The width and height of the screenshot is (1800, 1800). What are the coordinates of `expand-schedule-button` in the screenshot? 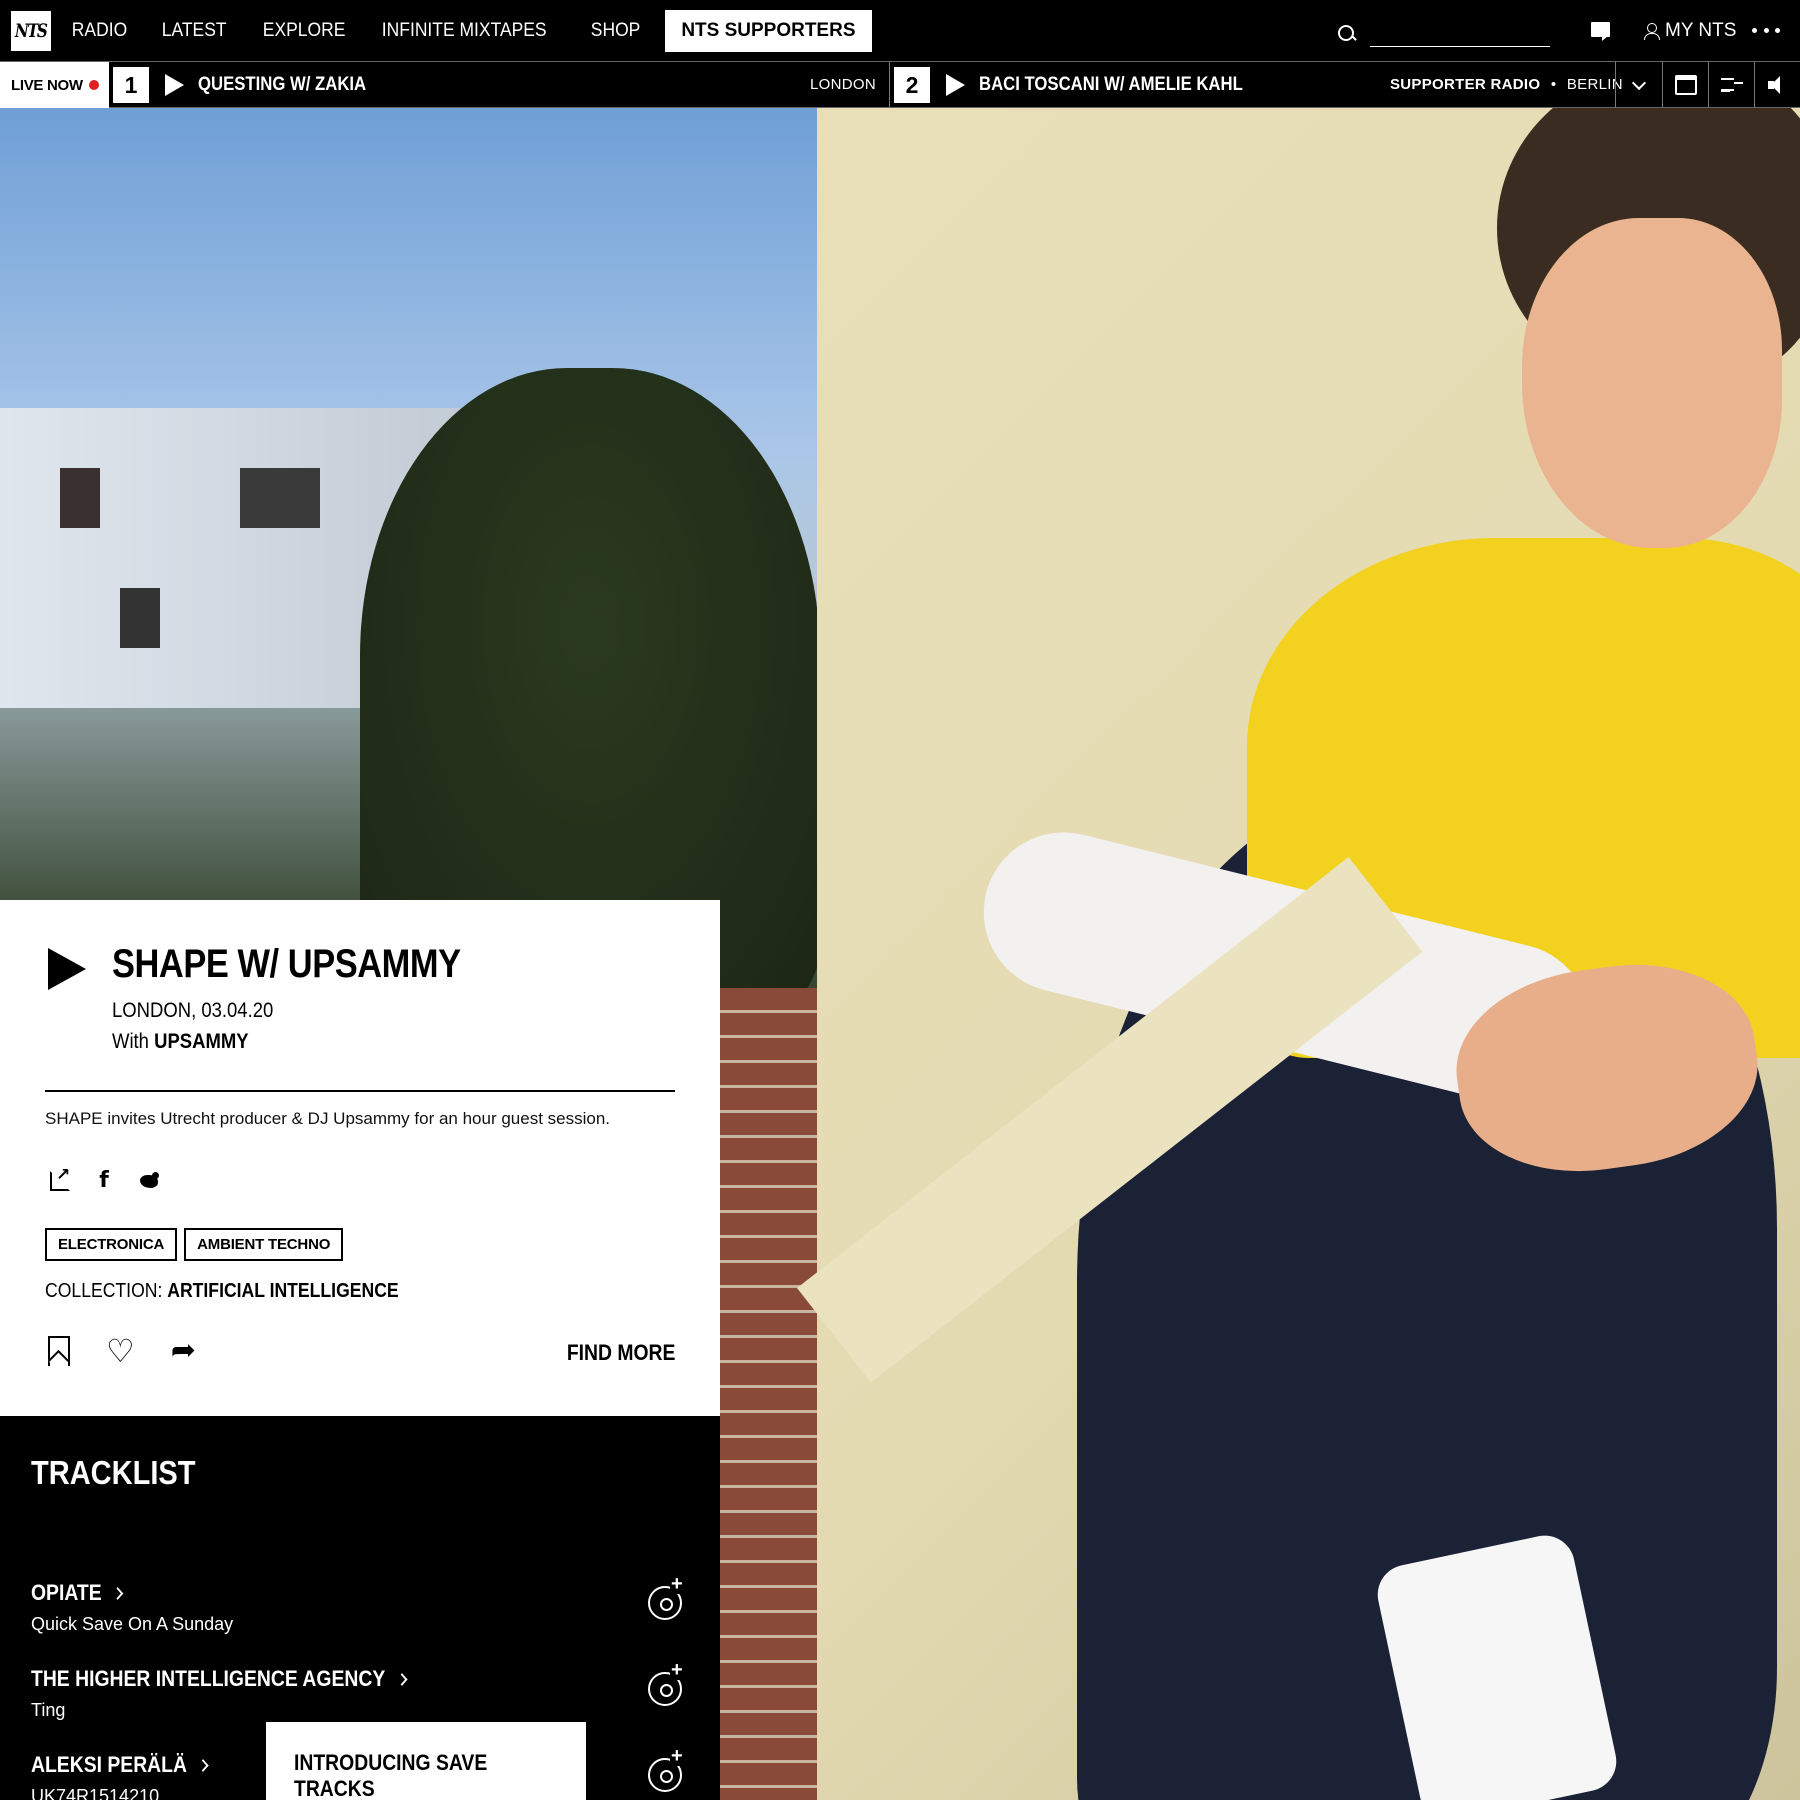 It's located at (1639, 85).